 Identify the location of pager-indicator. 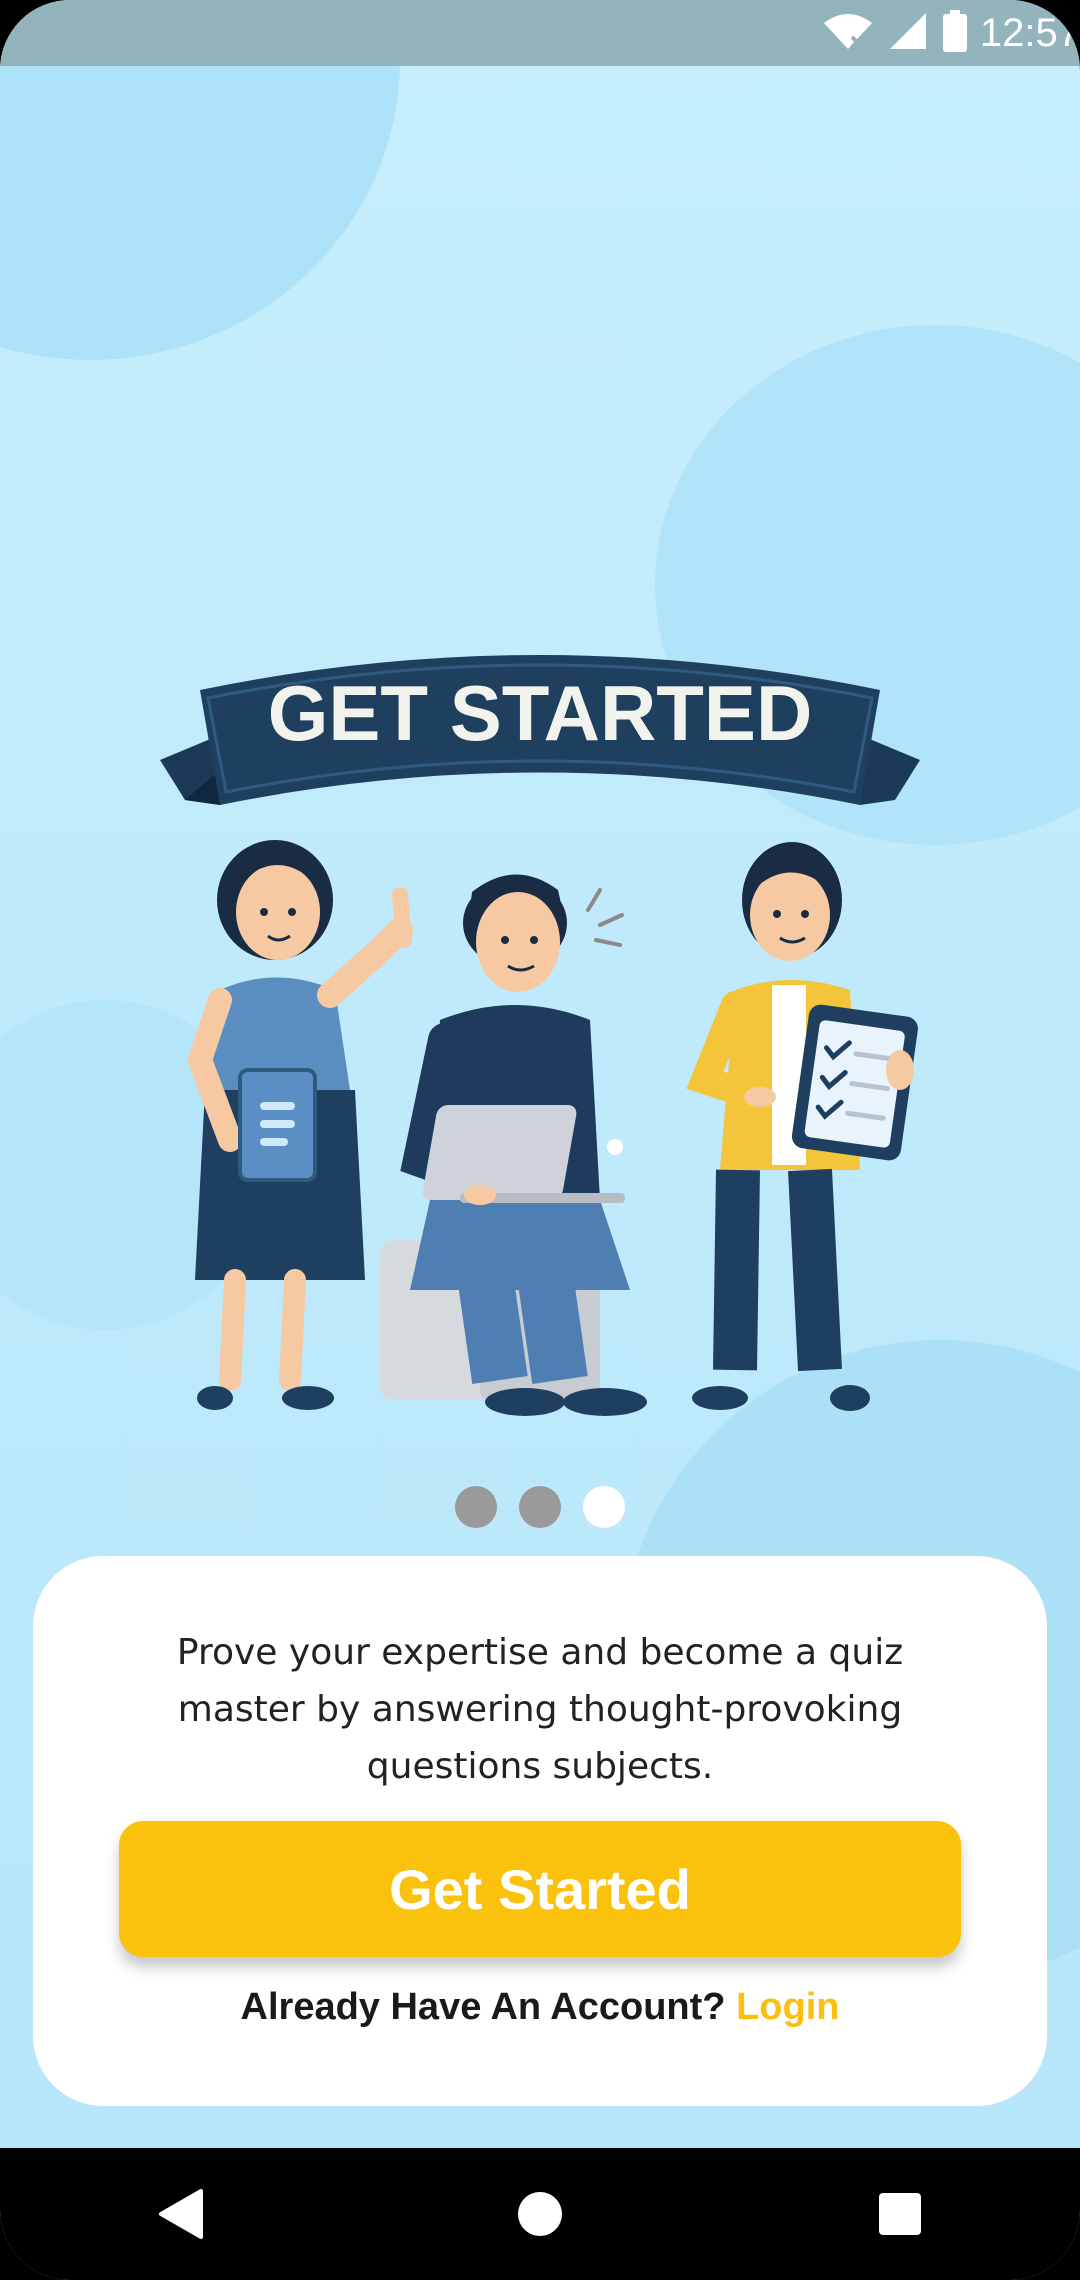
(540, 1507).